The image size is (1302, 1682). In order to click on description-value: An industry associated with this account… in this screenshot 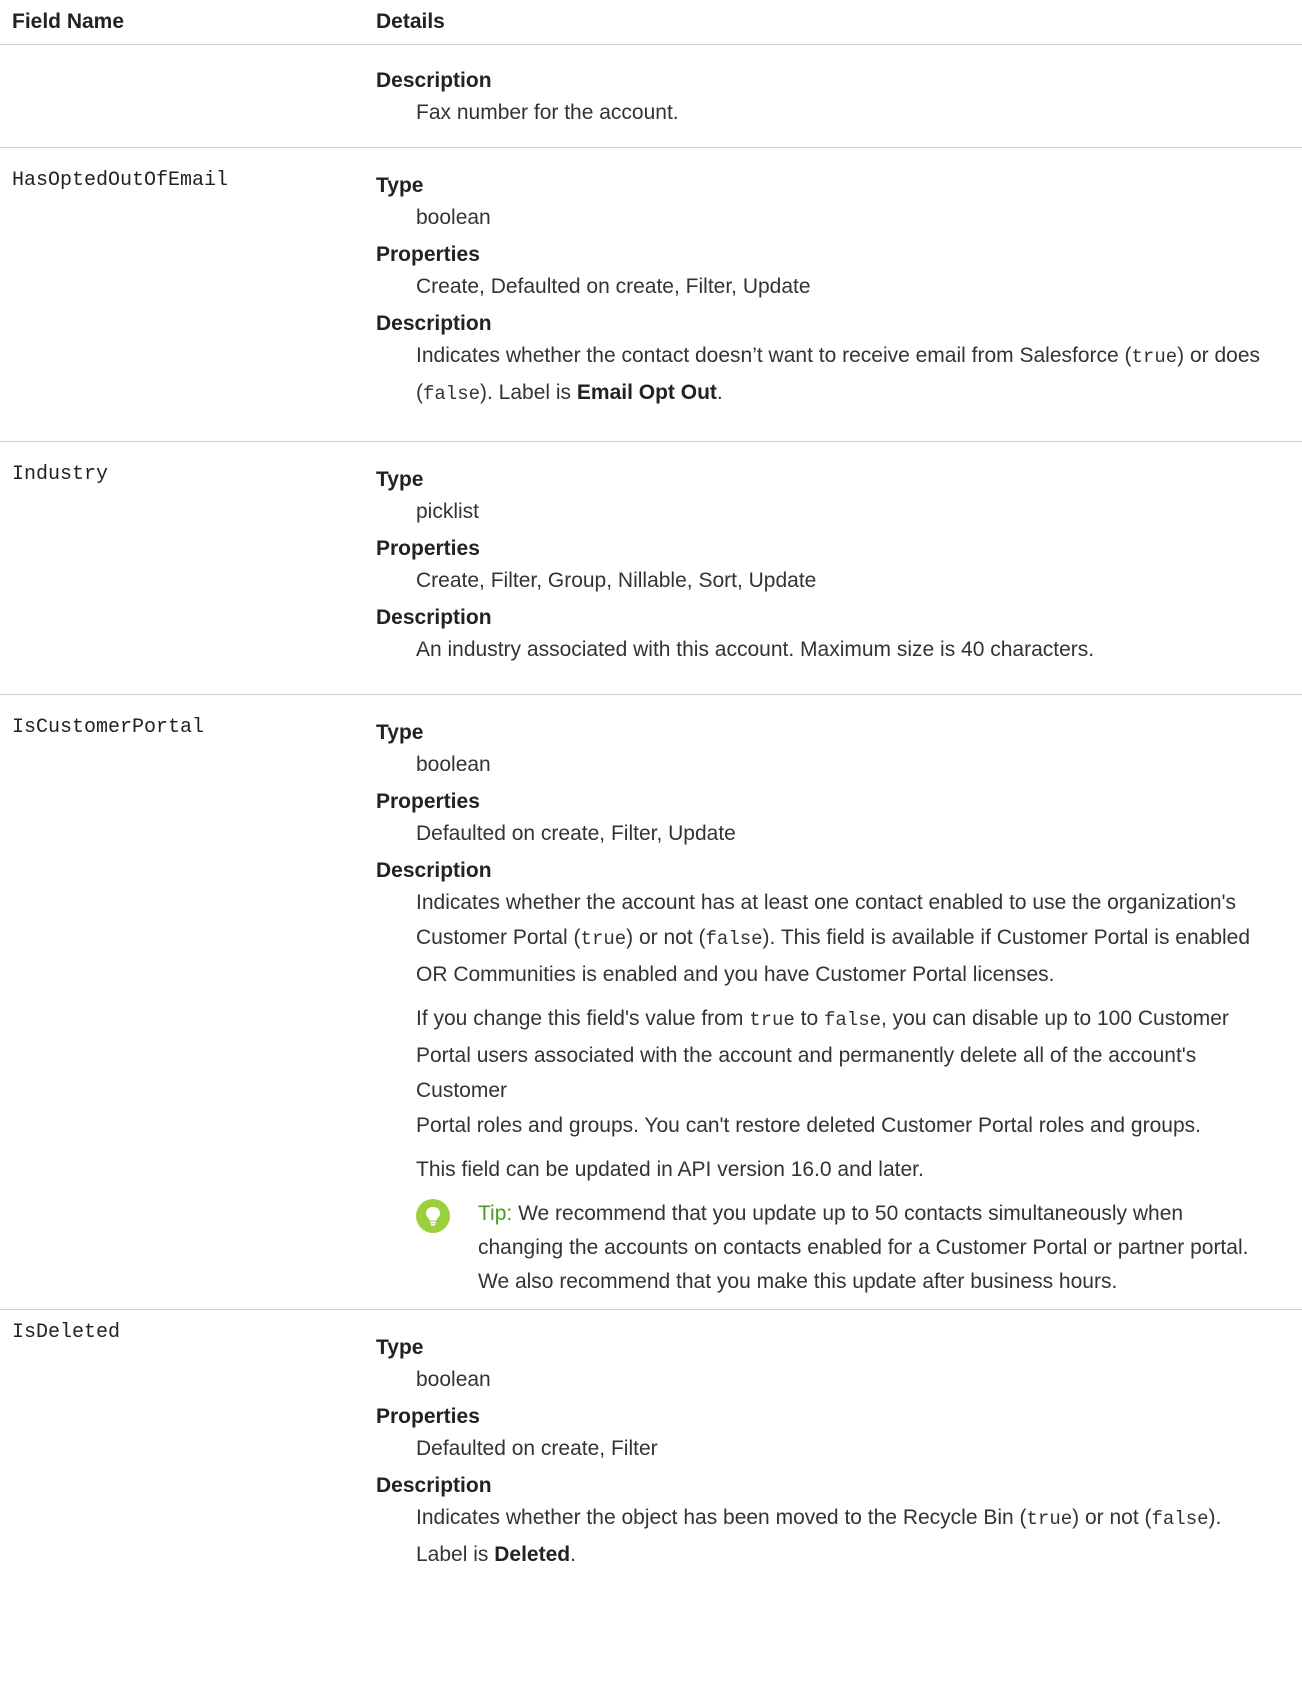, I will do `click(755, 649)`.